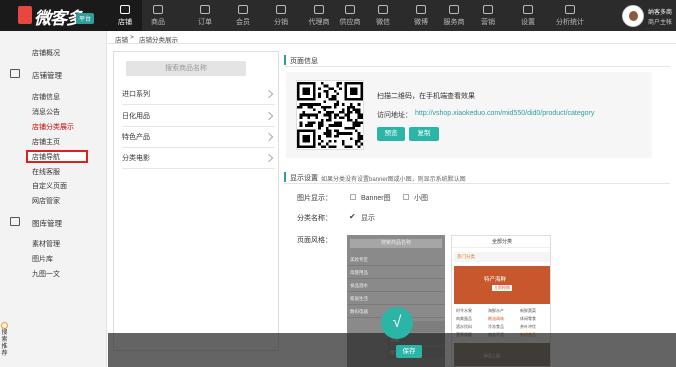  I want to click on section-marker, so click(285, 177).